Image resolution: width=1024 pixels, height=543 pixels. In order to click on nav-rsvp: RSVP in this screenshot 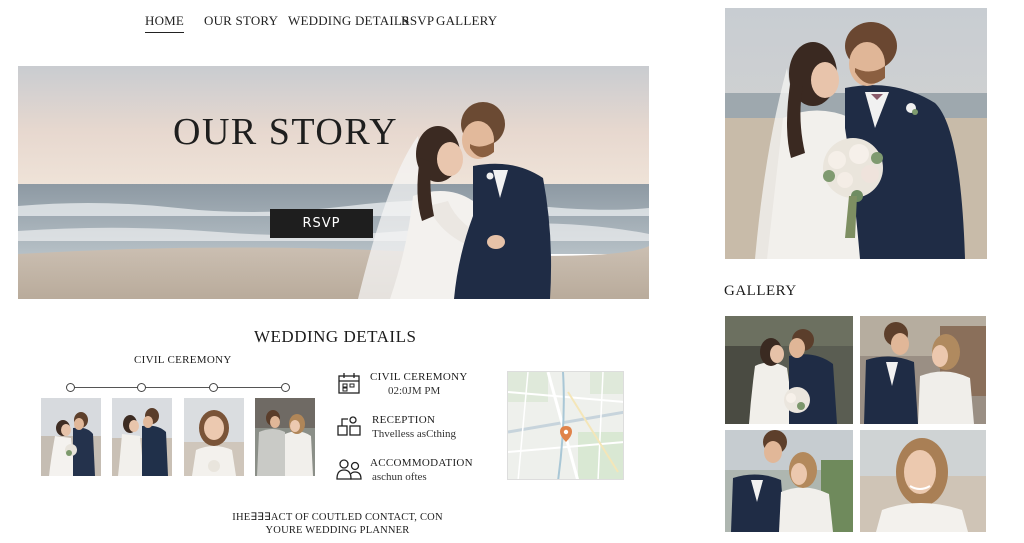, I will do `click(417, 21)`.